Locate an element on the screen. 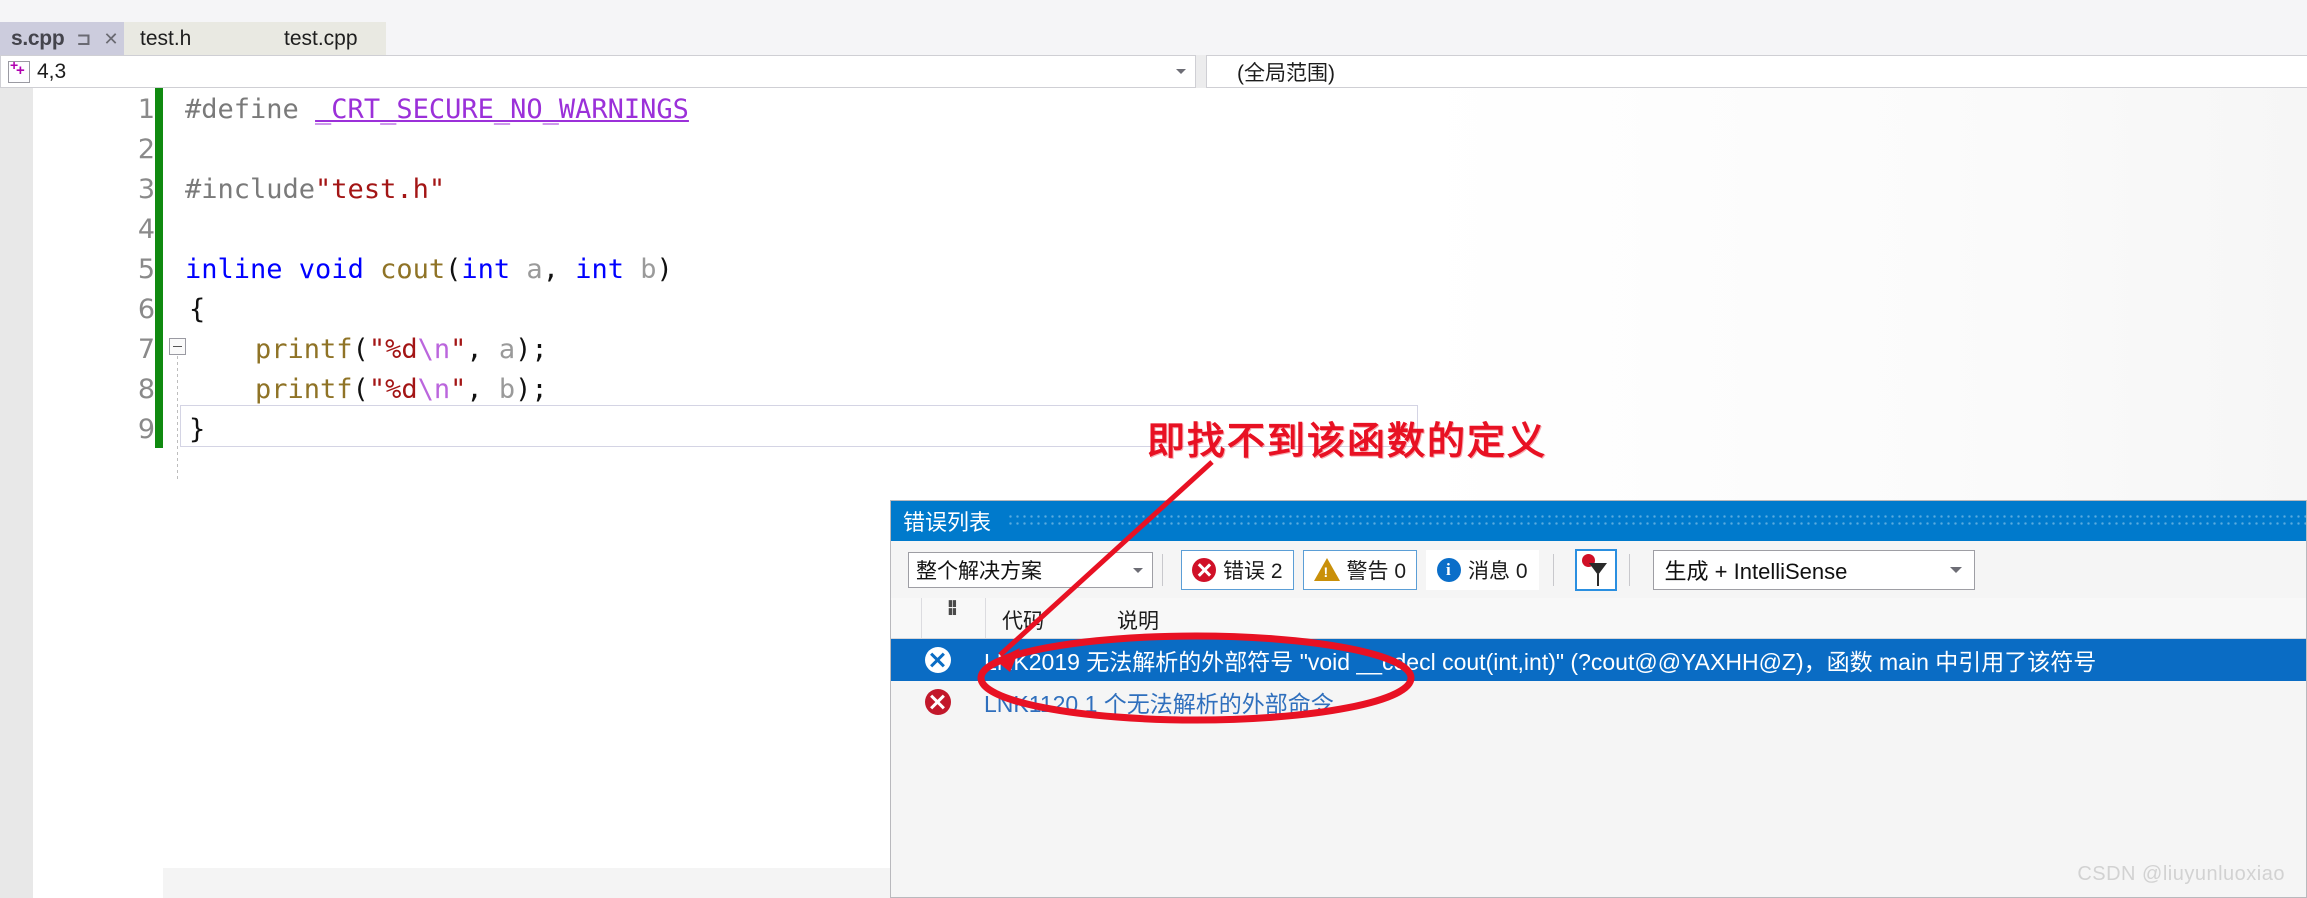 The image size is (2307, 898). scope-filter-value: 整个解决方案 is located at coordinates (979, 571).